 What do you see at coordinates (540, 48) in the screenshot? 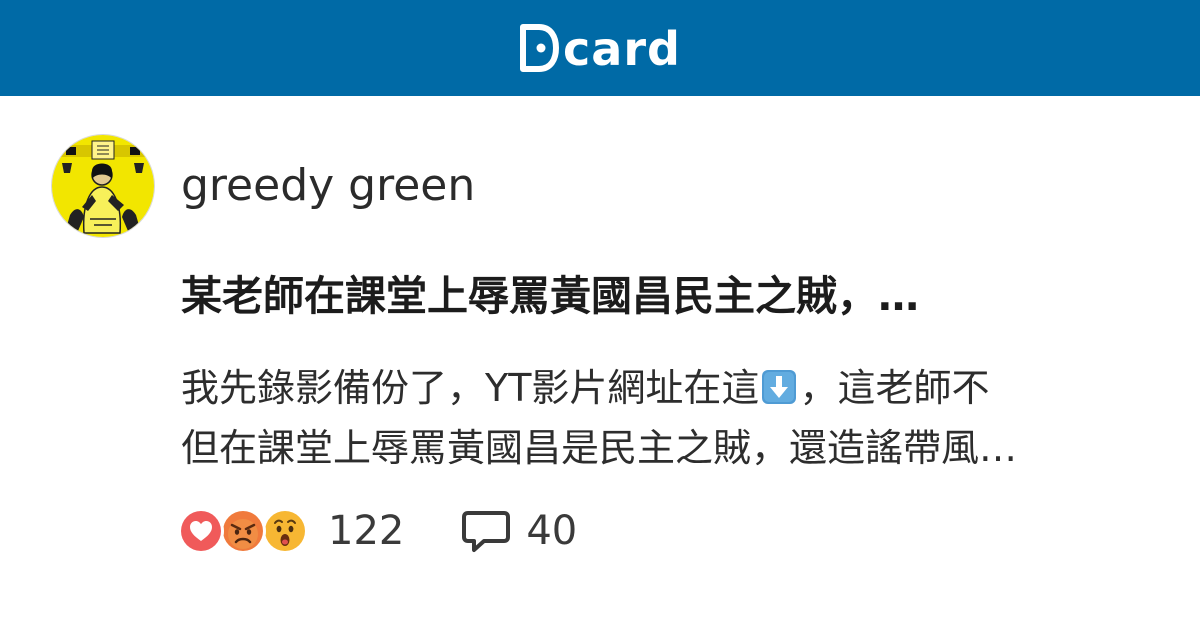
I see `dcard-d-icon` at bounding box center [540, 48].